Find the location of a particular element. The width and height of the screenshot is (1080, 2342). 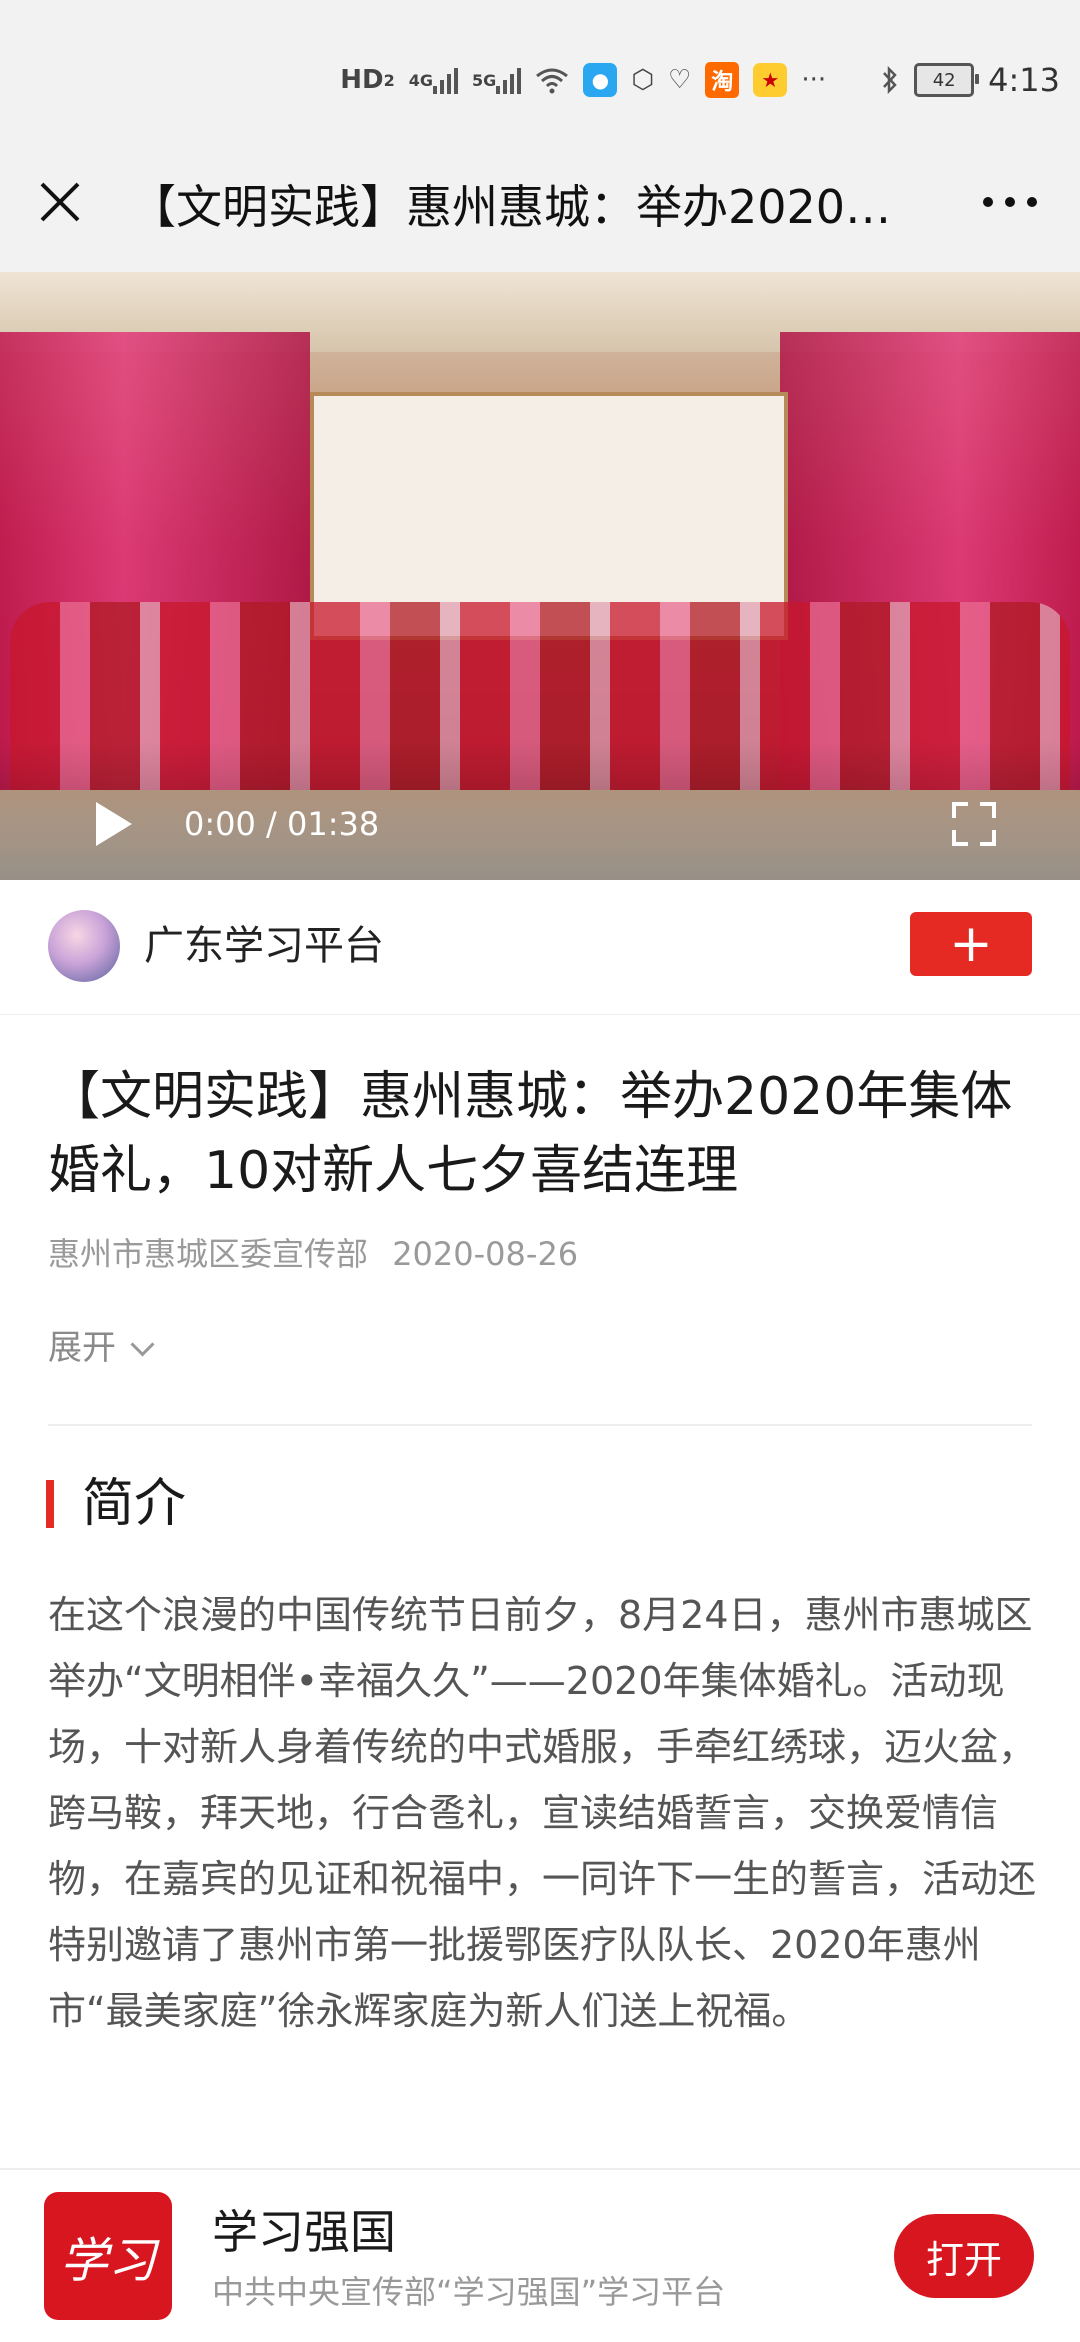

more-icon is located at coordinates (1010, 202).